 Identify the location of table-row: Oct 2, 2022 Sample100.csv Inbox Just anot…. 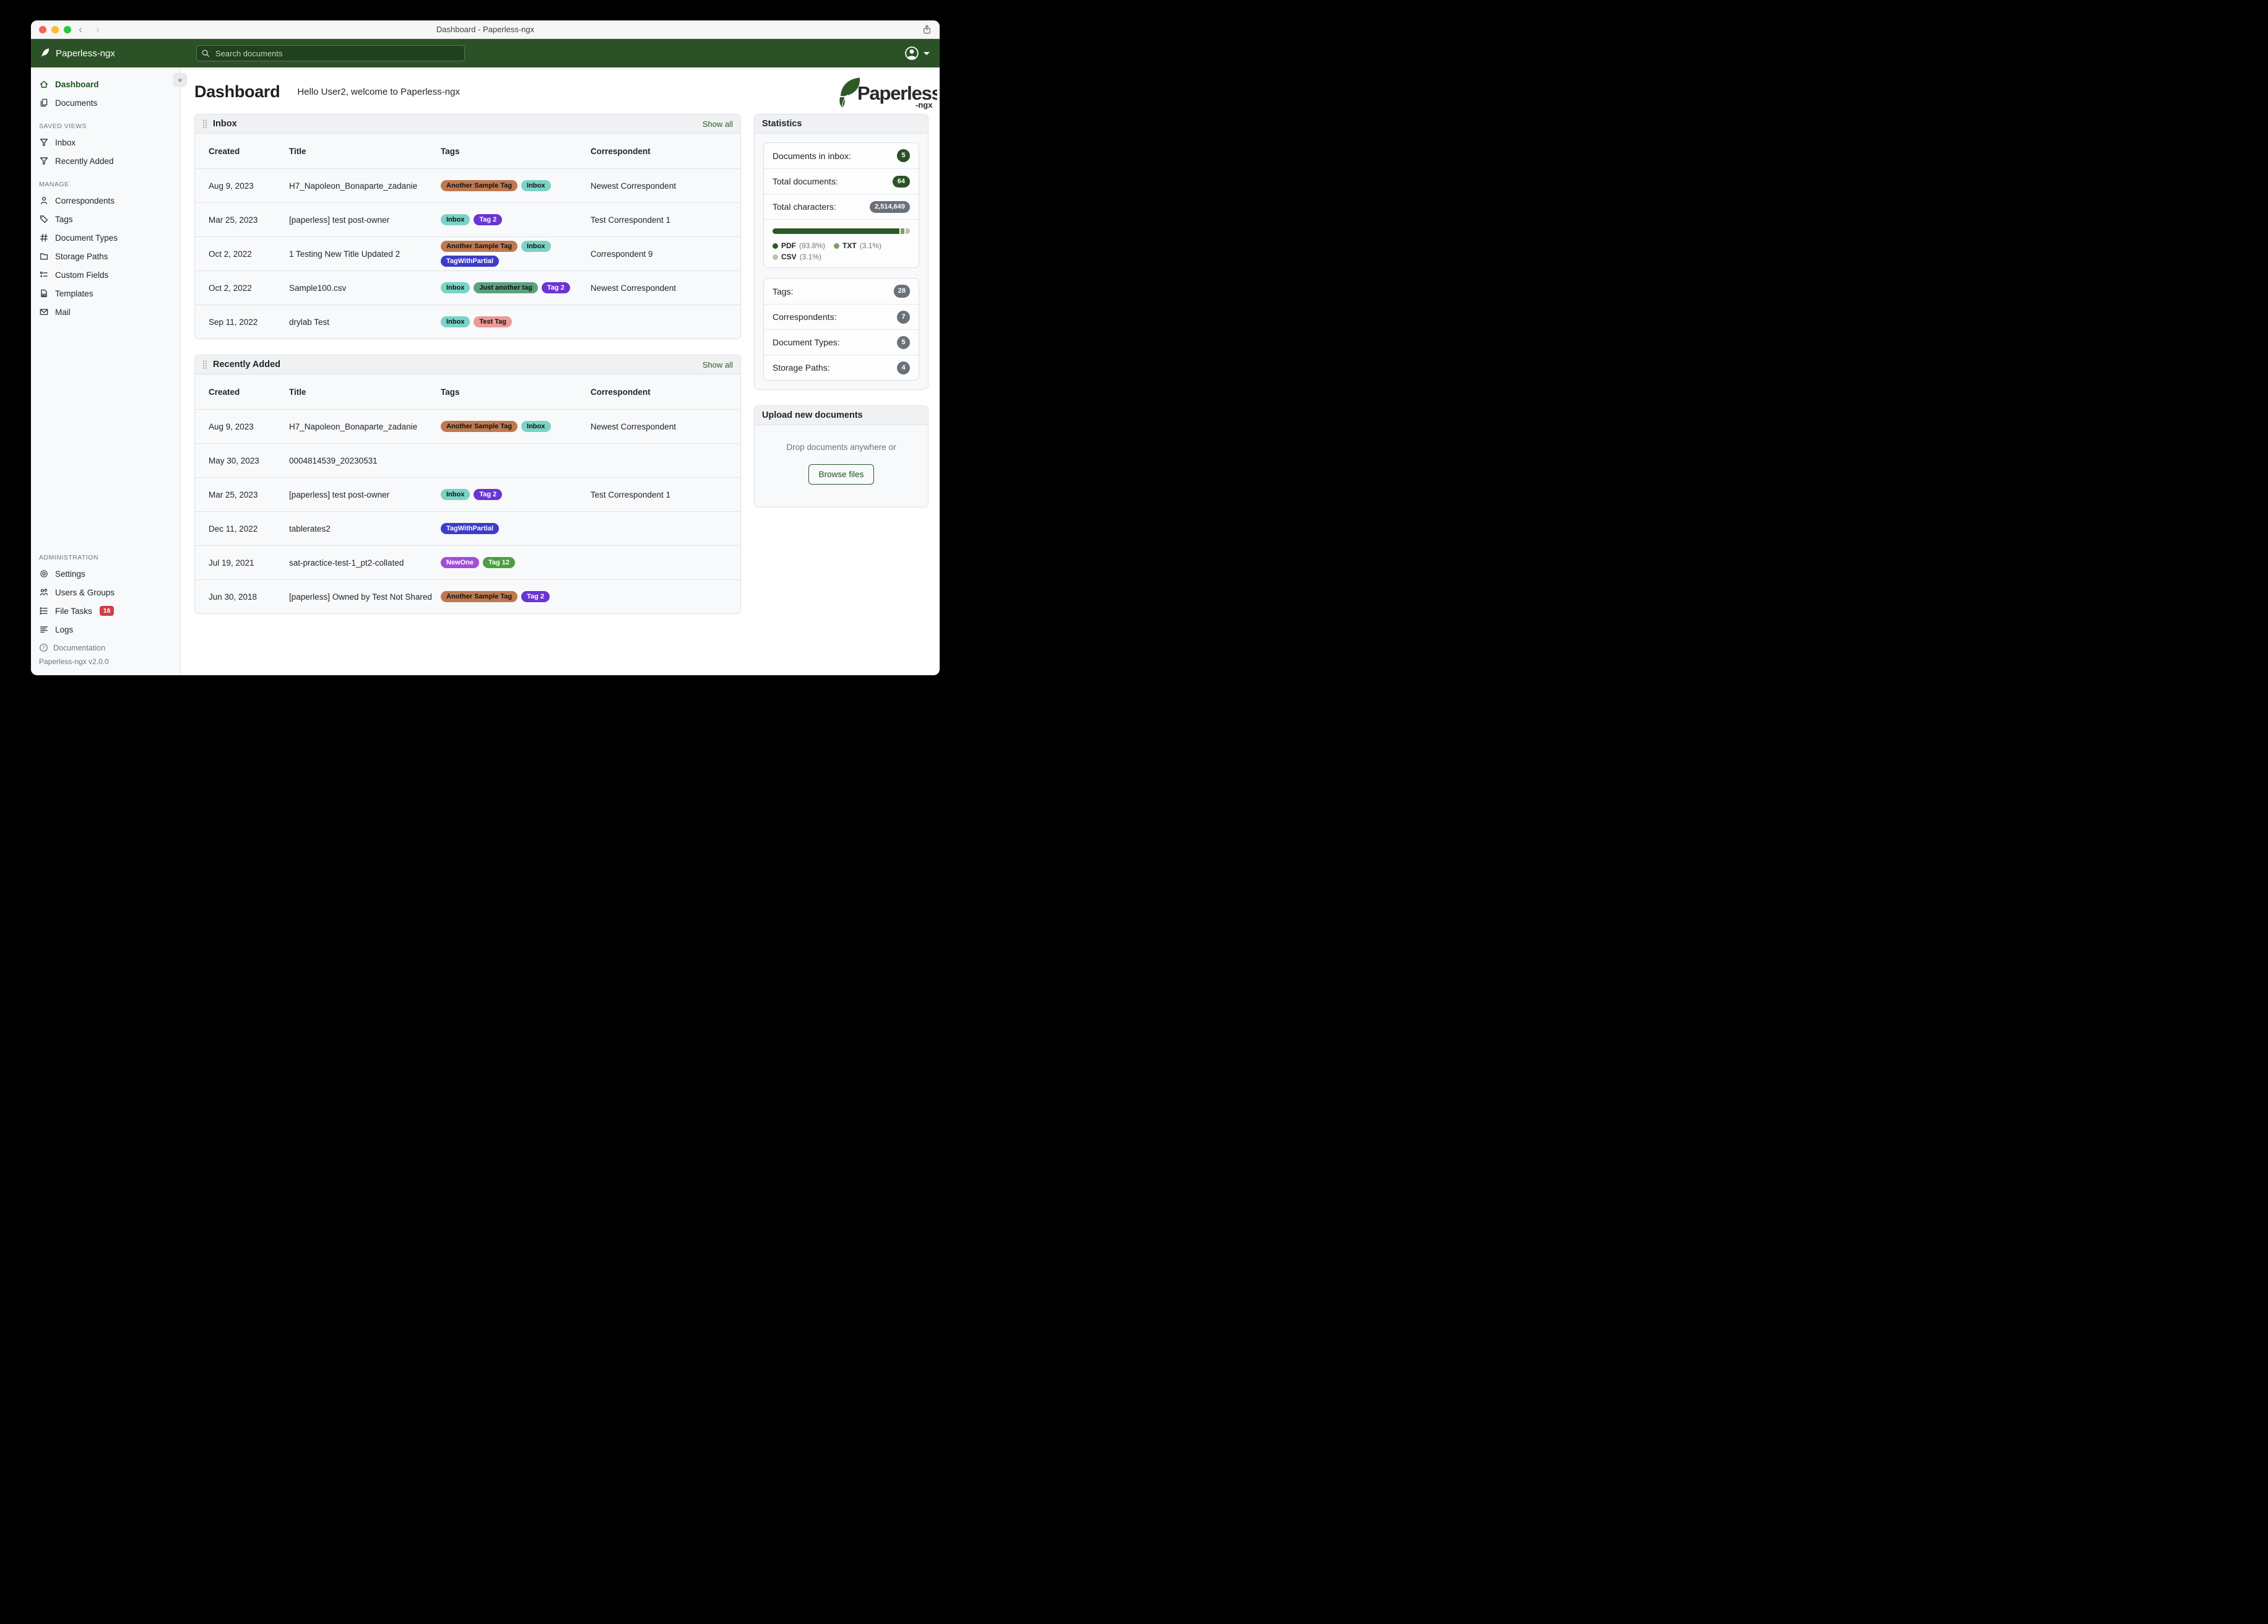
(467, 287).